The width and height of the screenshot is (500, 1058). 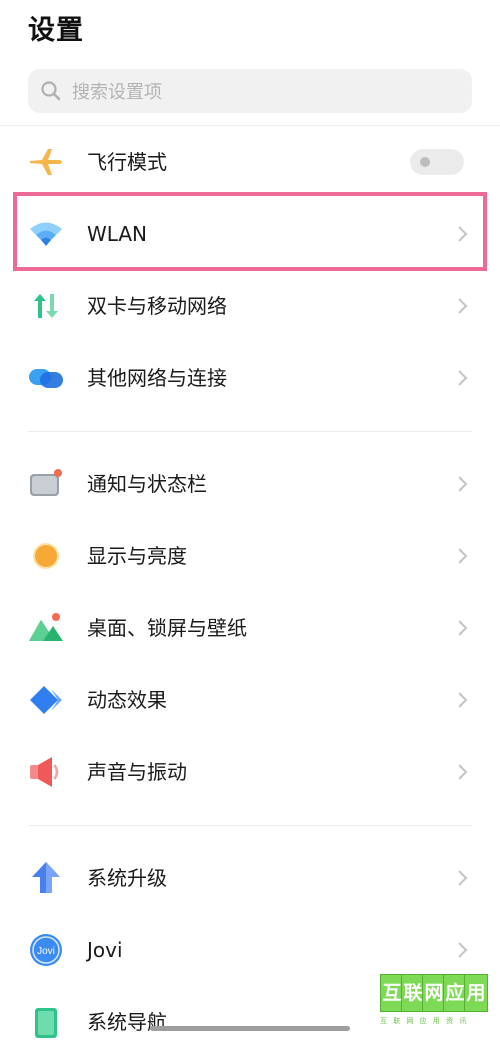 What do you see at coordinates (250, 378) in the screenshot?
I see `setting-other-networks: 其他网络与连接` at bounding box center [250, 378].